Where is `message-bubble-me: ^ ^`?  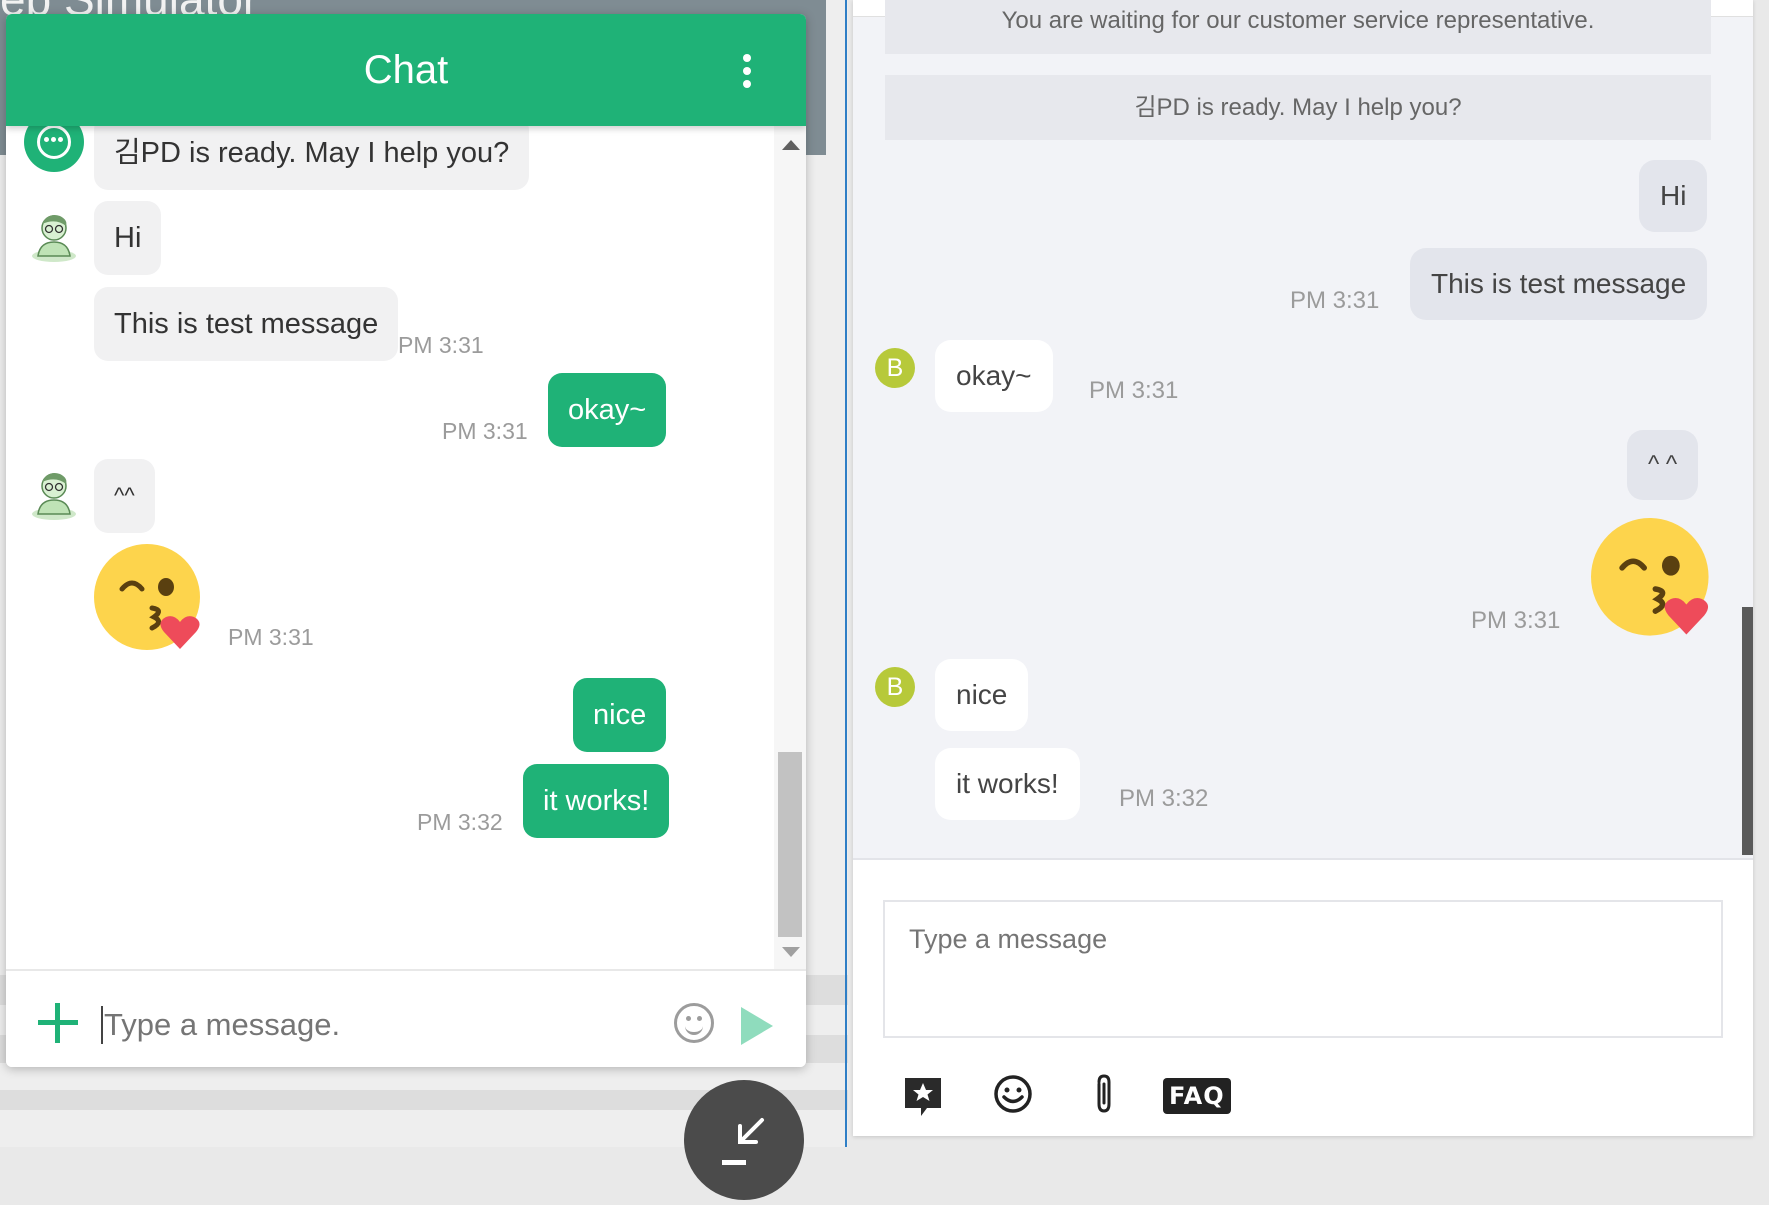 message-bubble-me: ^ ^ is located at coordinates (1663, 465).